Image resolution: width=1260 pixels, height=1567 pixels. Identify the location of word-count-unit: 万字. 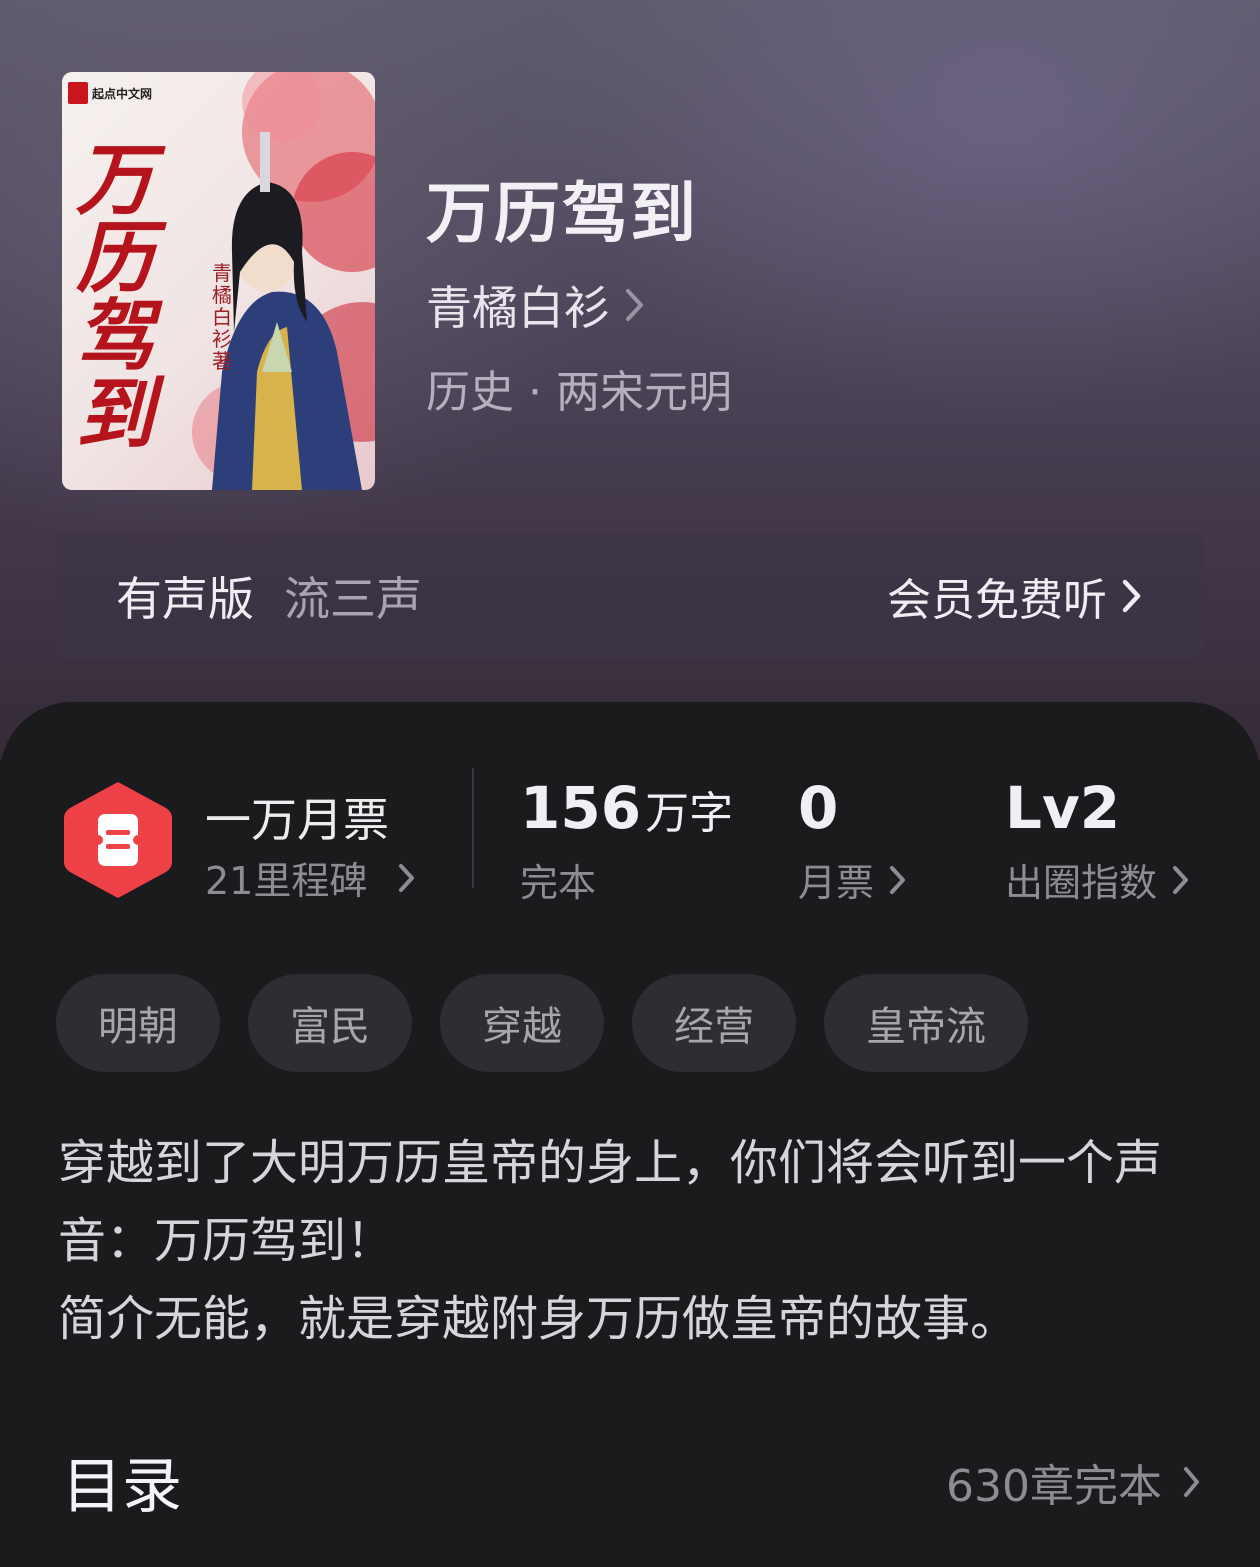
(689, 813).